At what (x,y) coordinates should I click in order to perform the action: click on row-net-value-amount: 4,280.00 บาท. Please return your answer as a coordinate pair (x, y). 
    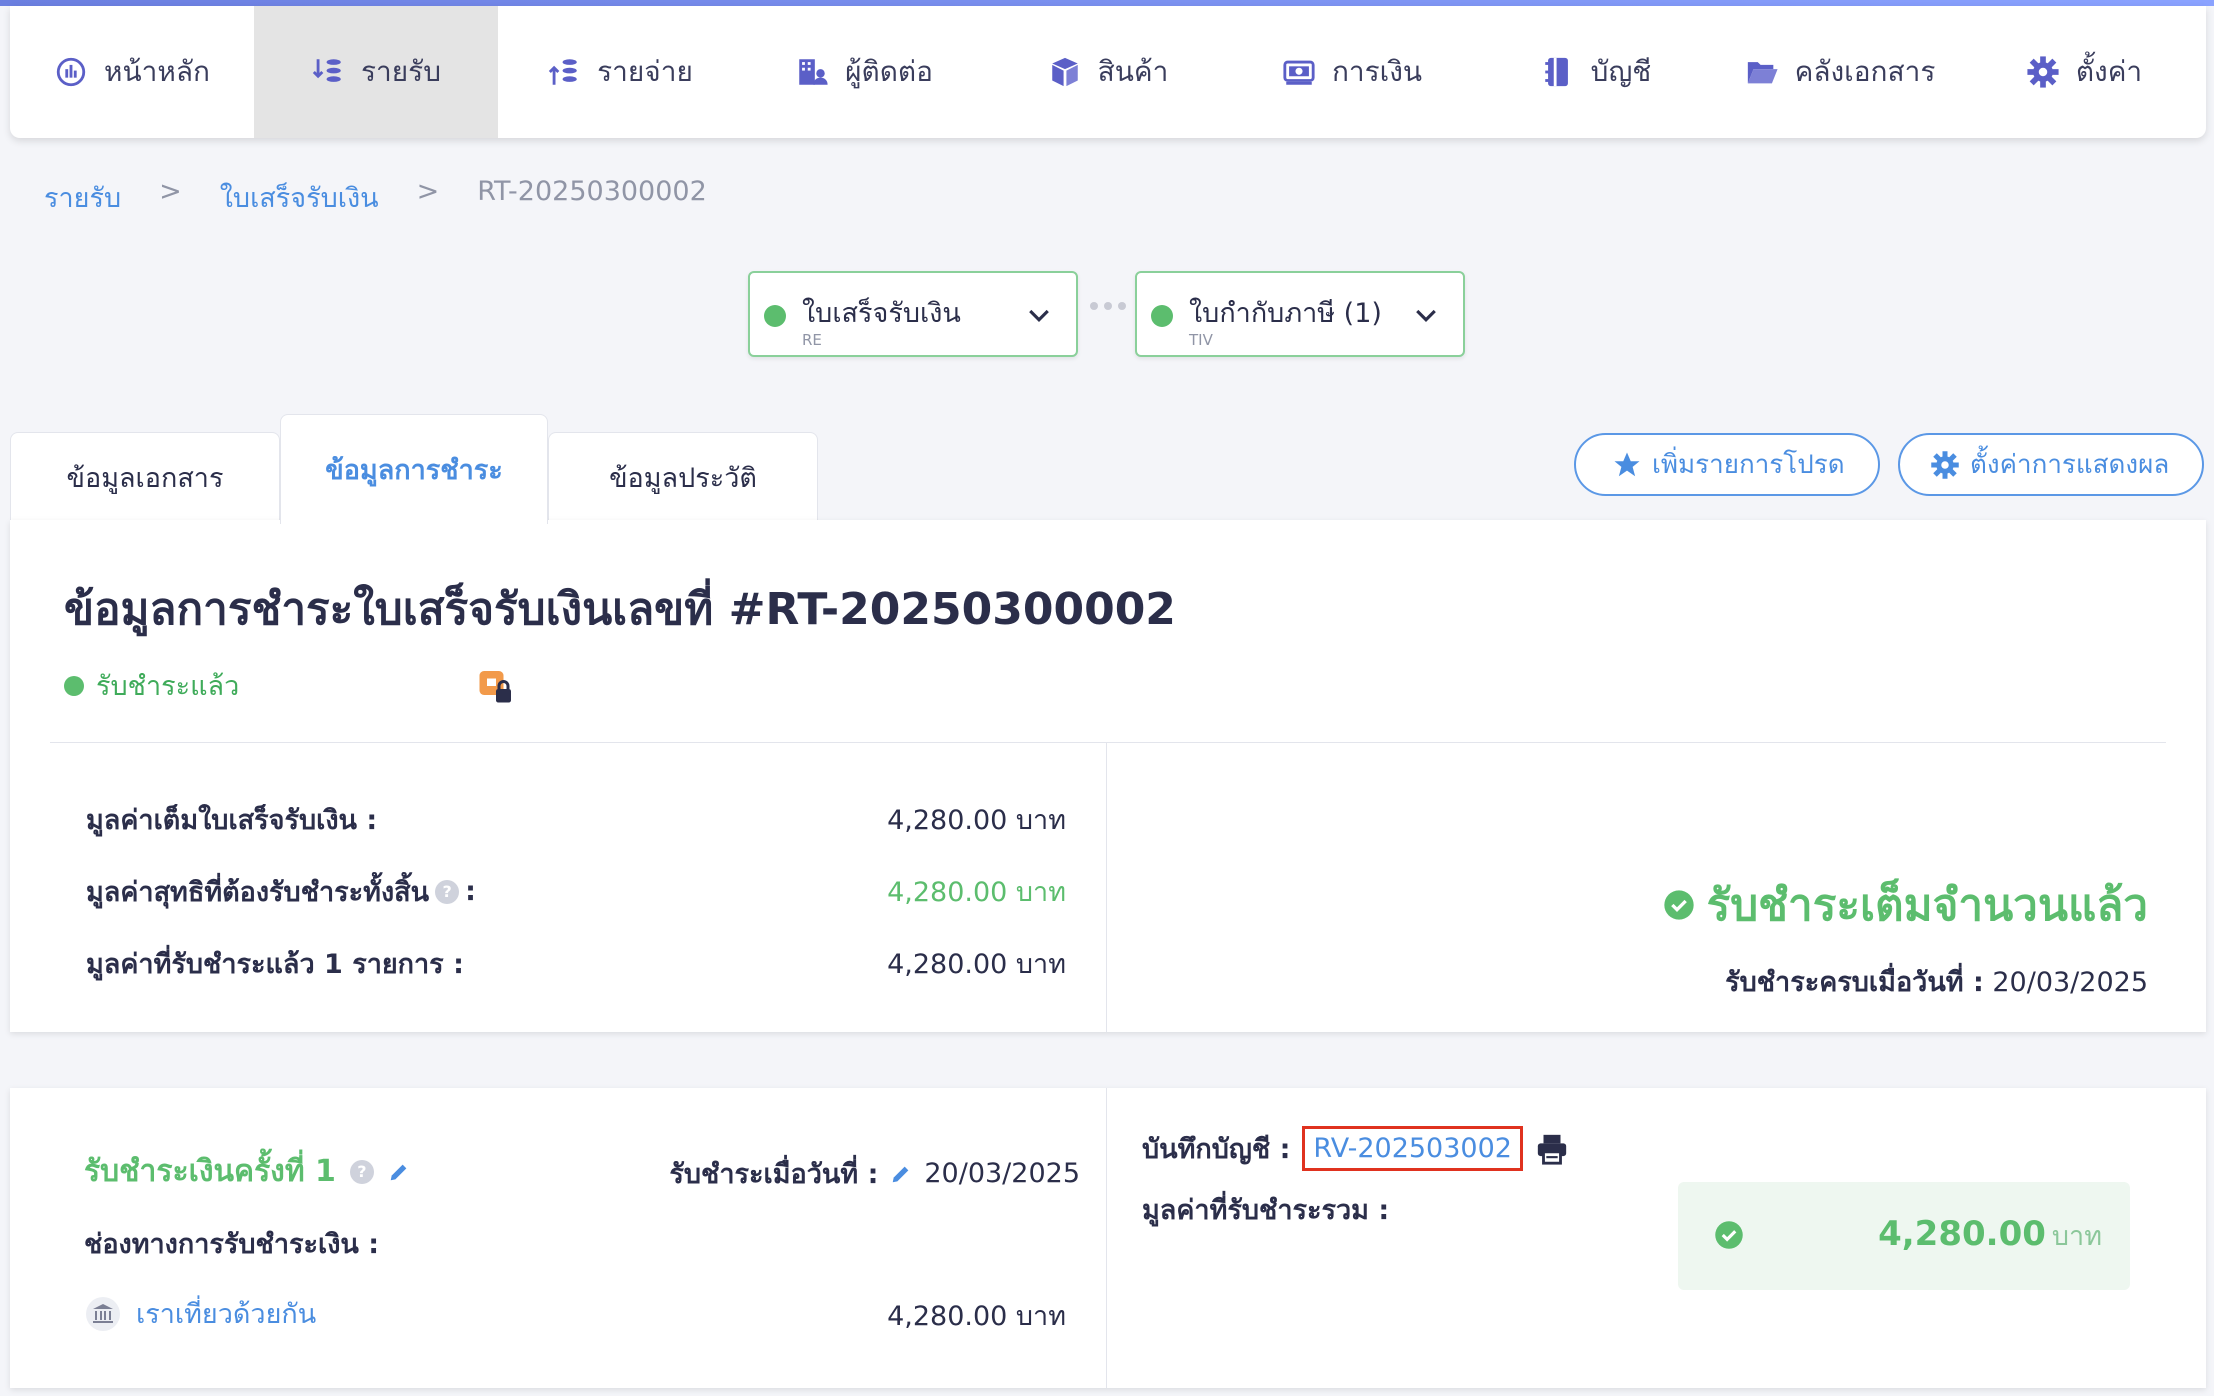
    Looking at the image, I should click on (976, 892).